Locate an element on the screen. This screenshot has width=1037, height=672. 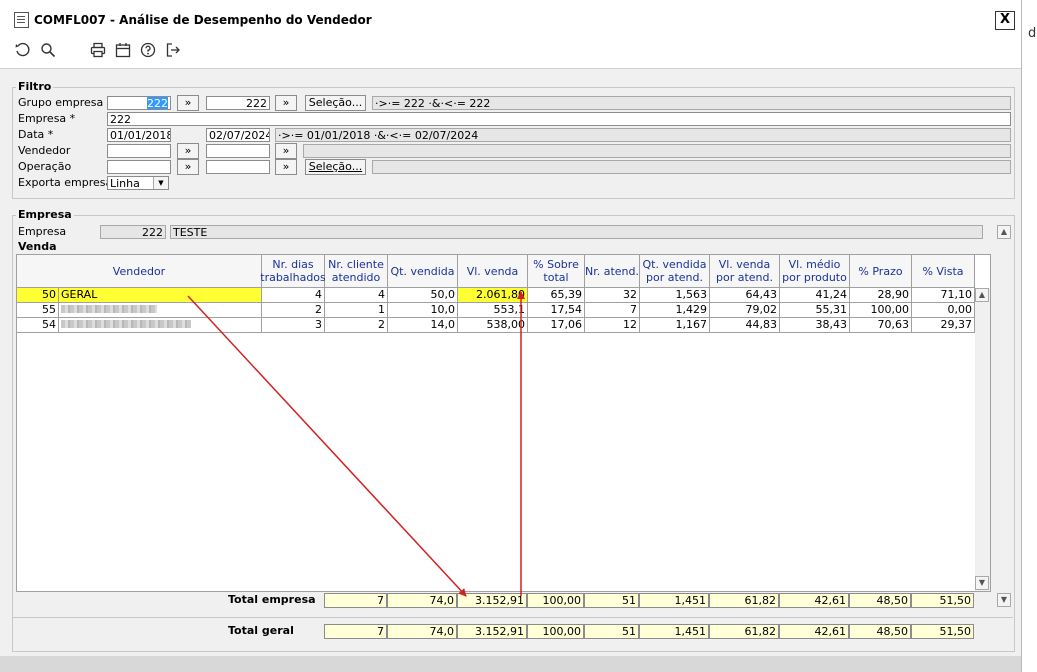
print-icon is located at coordinates (98, 50).